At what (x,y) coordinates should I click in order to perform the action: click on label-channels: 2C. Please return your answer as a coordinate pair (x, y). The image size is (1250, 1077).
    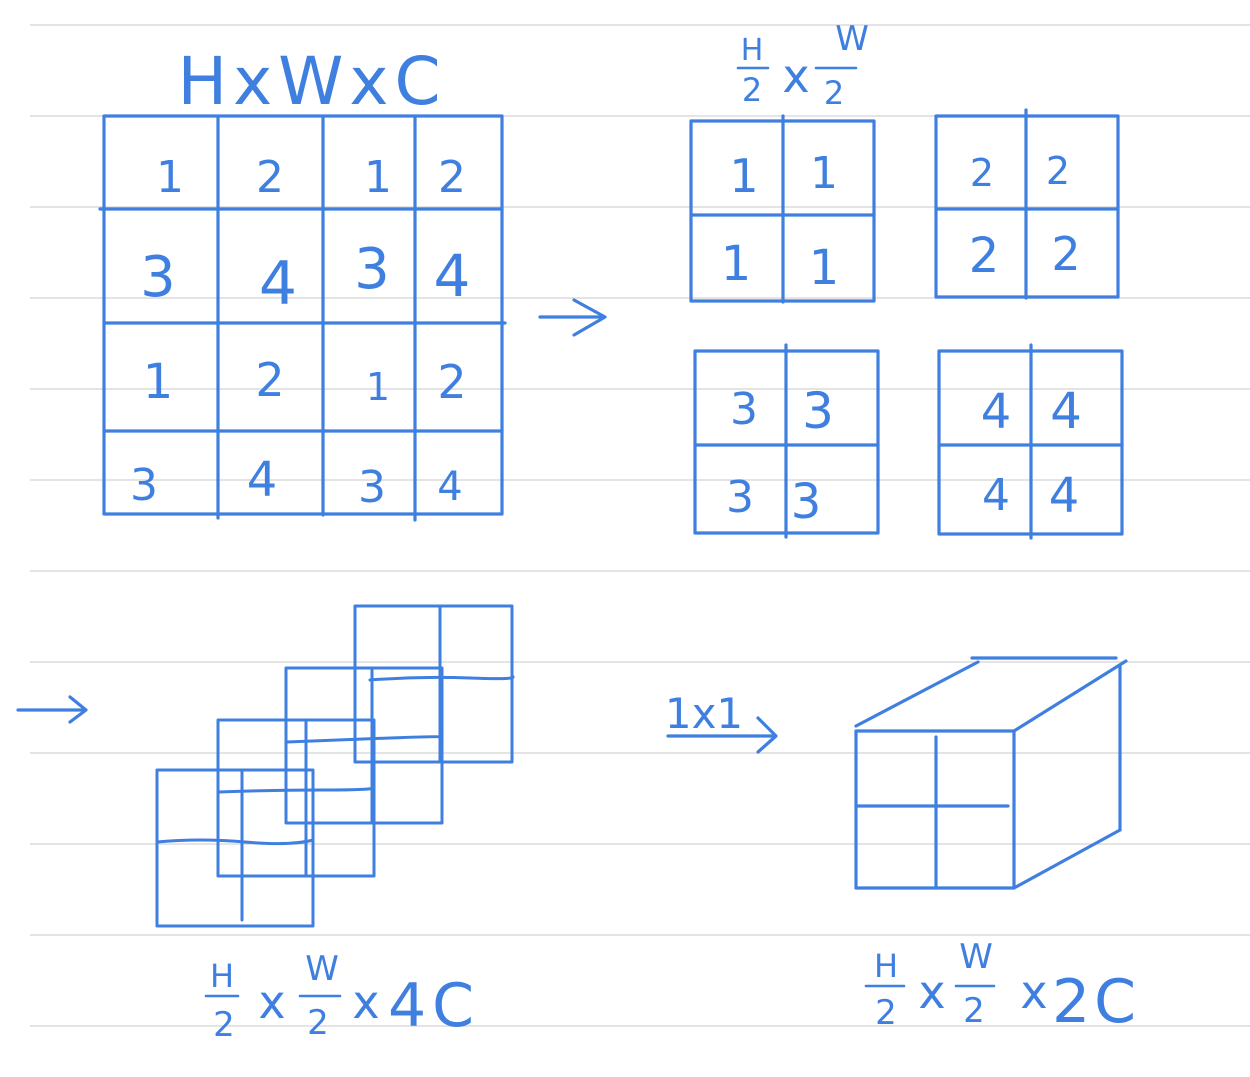
    Looking at the image, I should click on (1096, 1002).